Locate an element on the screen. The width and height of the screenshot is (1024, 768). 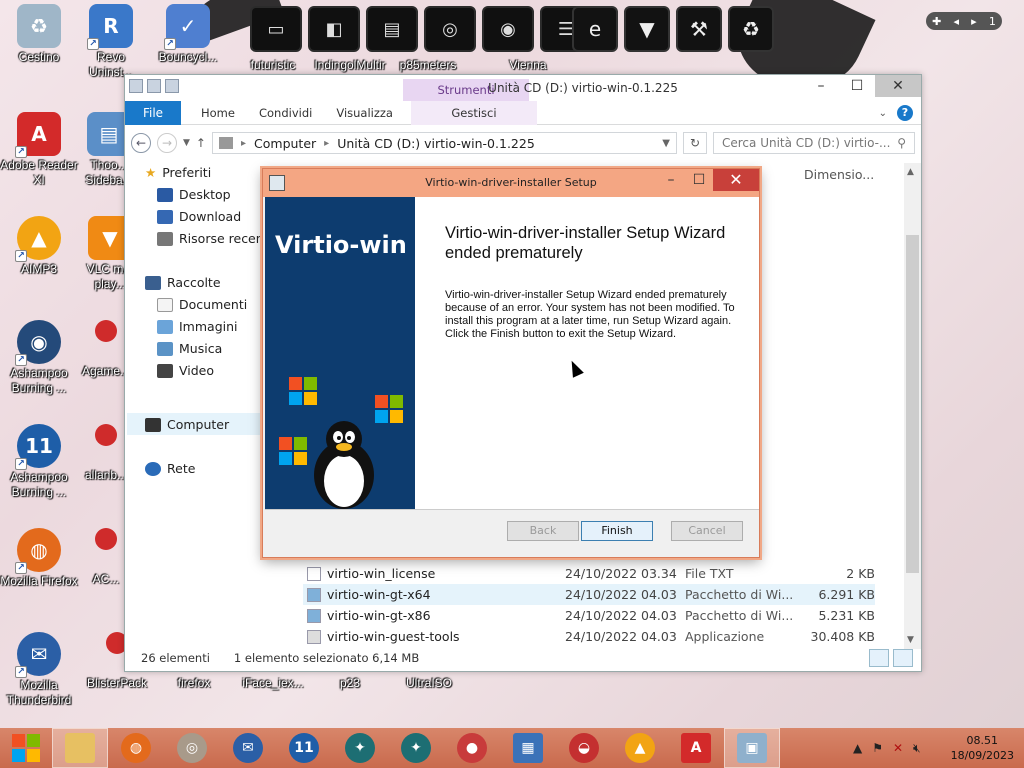
search-input: Cerca Unità CD (D:) virtio-... ⚲ is located at coordinates (814, 143).